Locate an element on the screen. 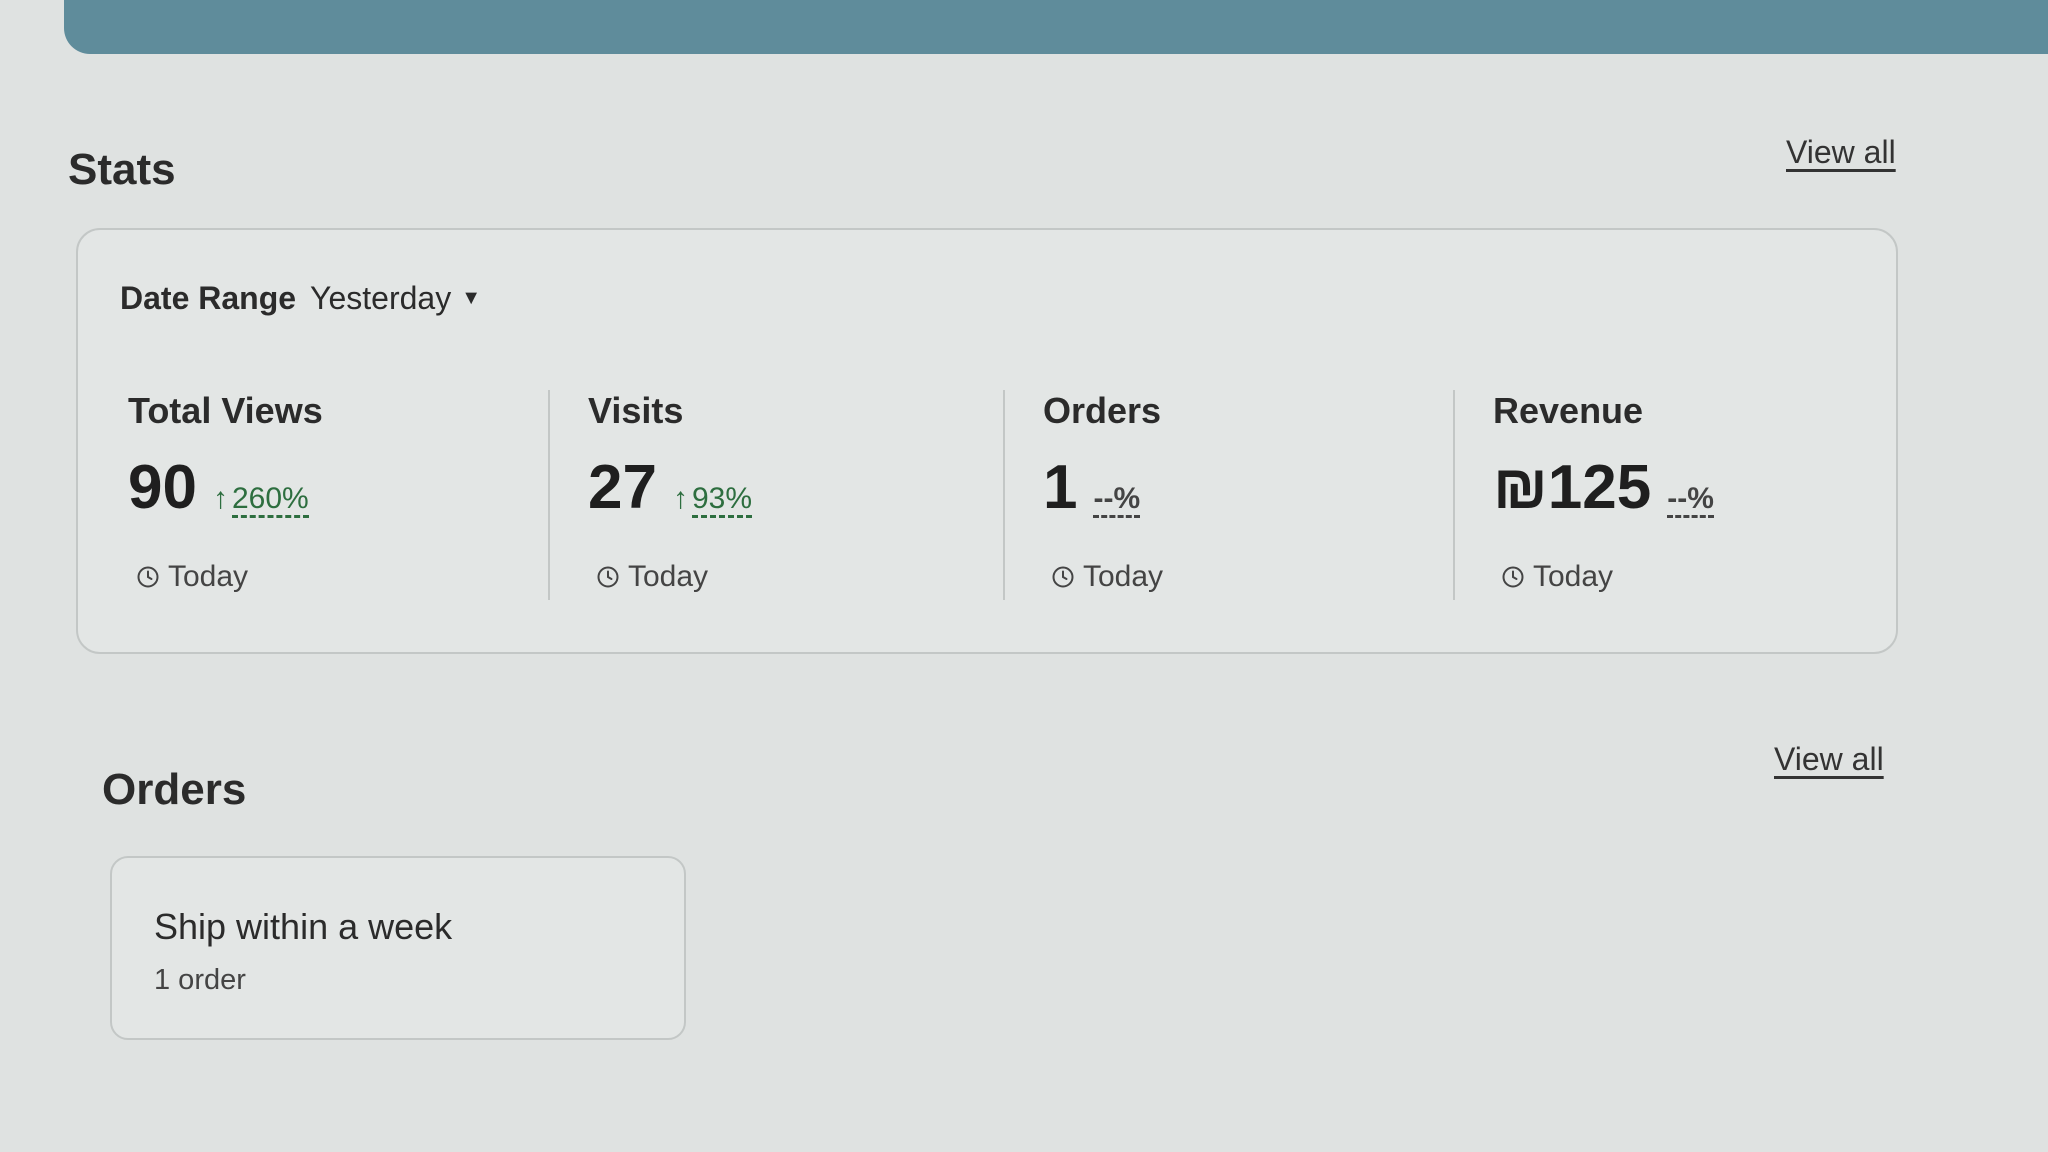 This screenshot has width=2048, height=1152. stats-view-all-link: View all is located at coordinates (1841, 152).